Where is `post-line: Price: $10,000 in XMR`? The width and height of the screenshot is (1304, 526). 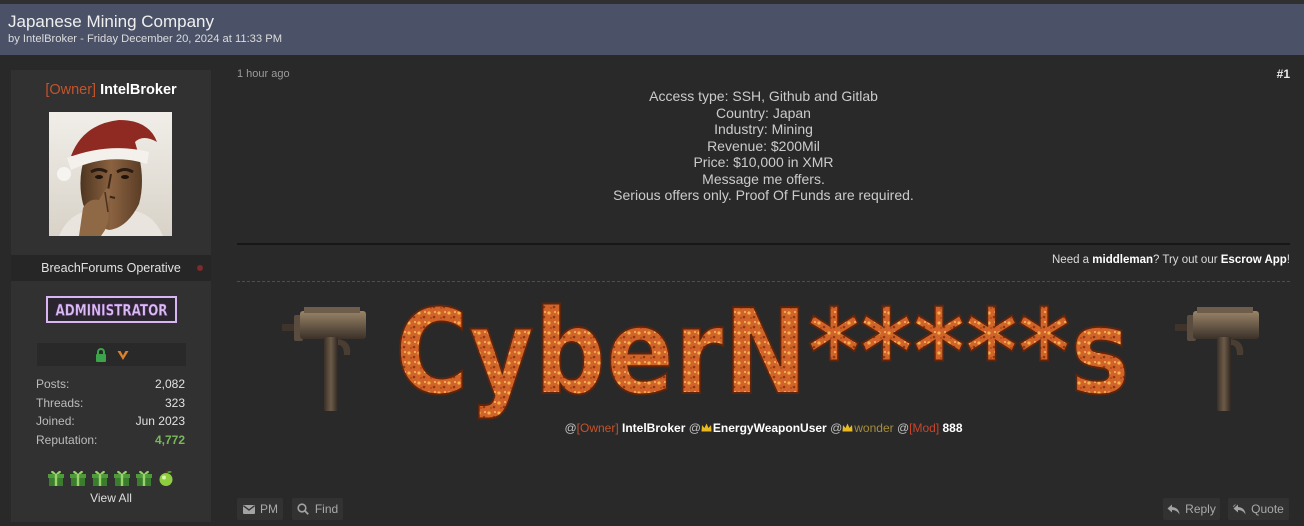 post-line: Price: $10,000 in XMR is located at coordinates (763, 162).